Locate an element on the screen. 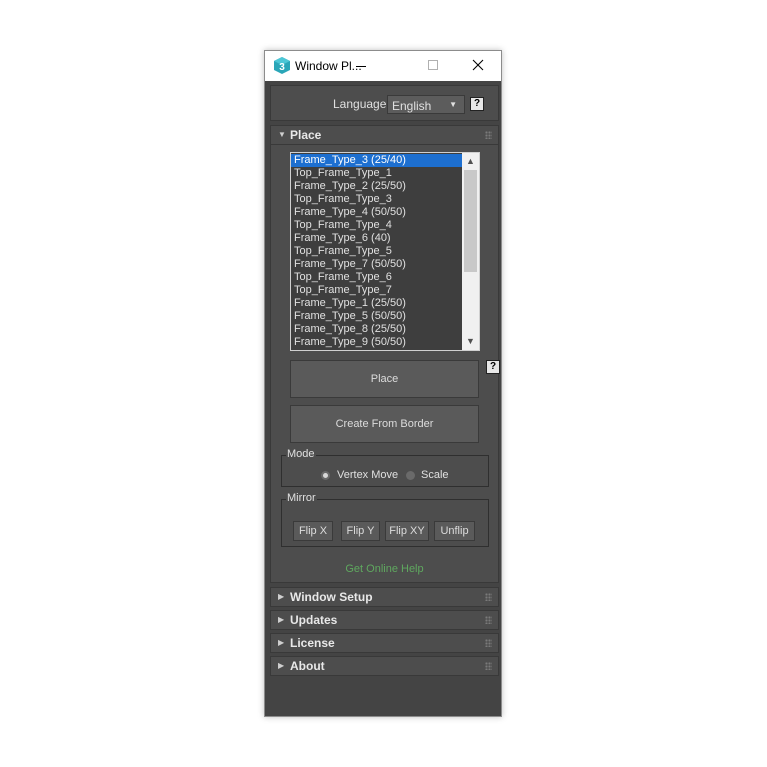 The image size is (767, 767). list-item: Frame_Type_8 (25/50) is located at coordinates (377, 329).